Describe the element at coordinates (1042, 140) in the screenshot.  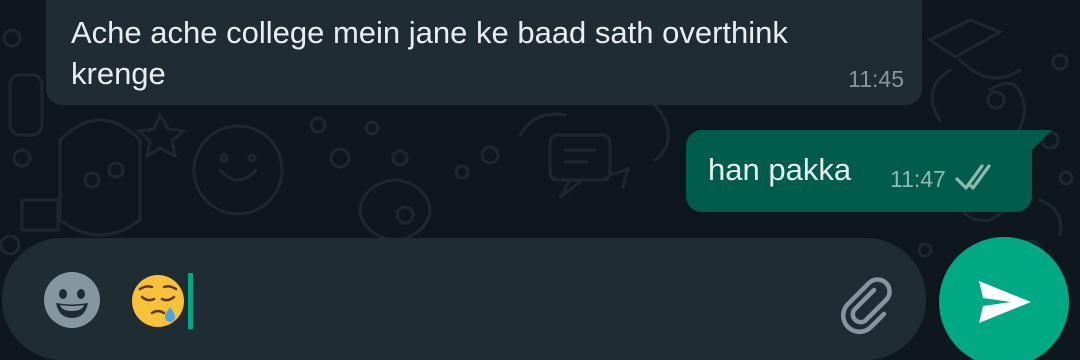
I see `bubble-tail` at that location.